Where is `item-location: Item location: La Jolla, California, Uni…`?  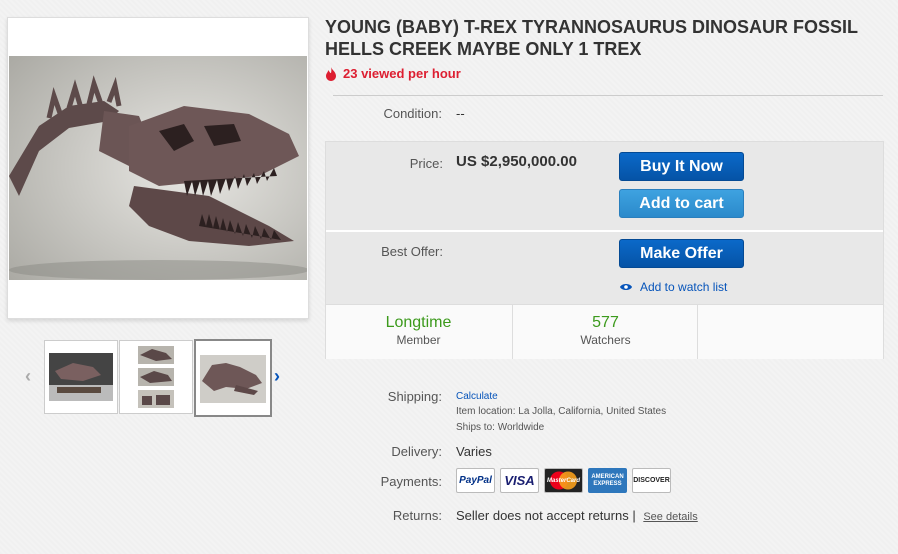 item-location: Item location: La Jolla, California, Uni… is located at coordinates (561, 411).